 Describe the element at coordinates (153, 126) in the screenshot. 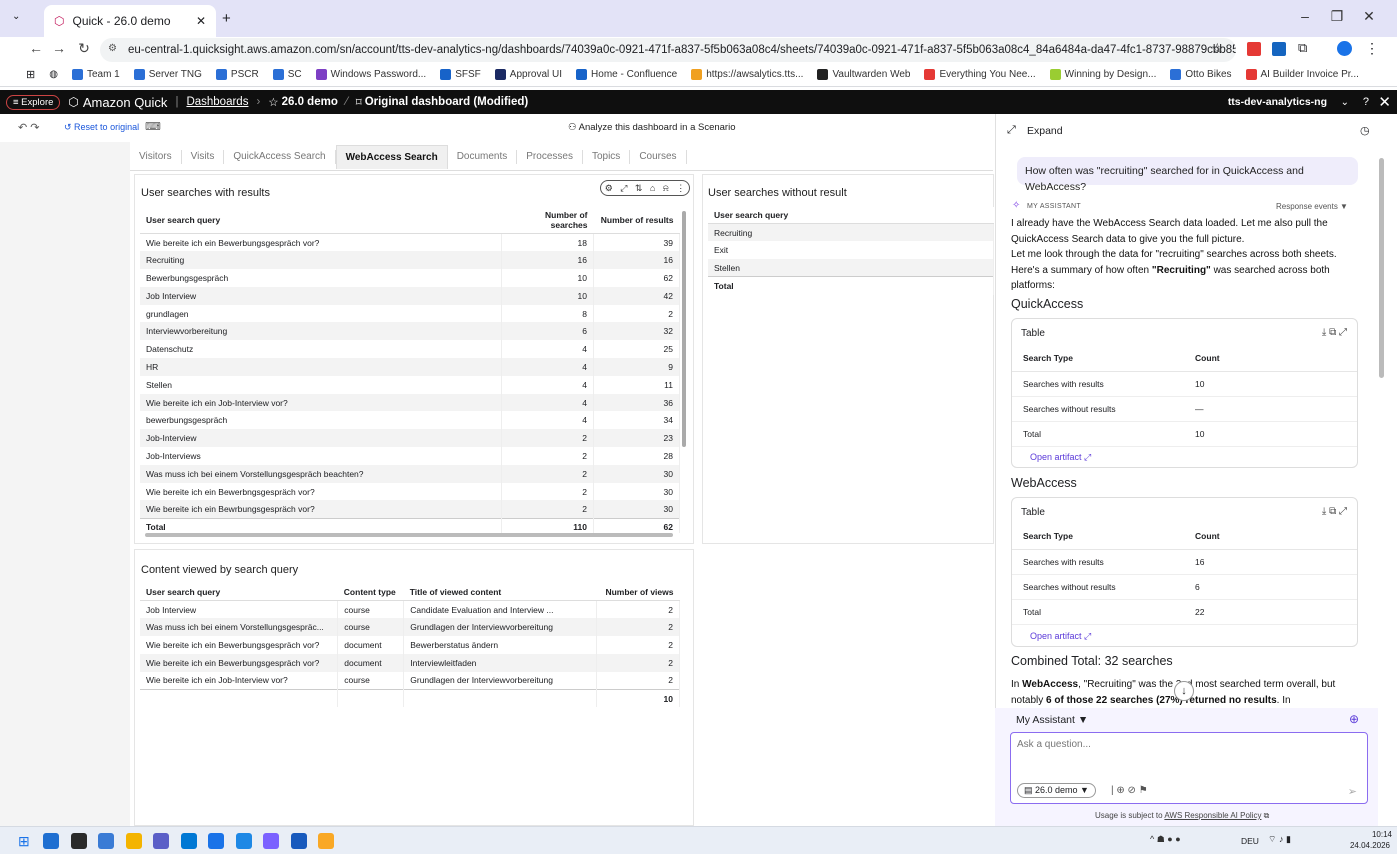

I see `comment-icon: ⌨` at that location.